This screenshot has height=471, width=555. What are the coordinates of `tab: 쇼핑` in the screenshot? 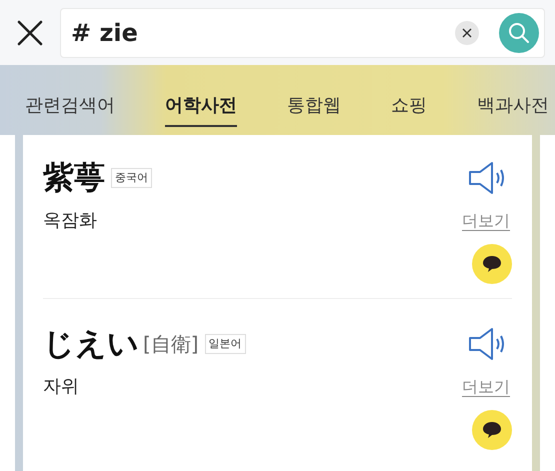 It's located at (409, 96).